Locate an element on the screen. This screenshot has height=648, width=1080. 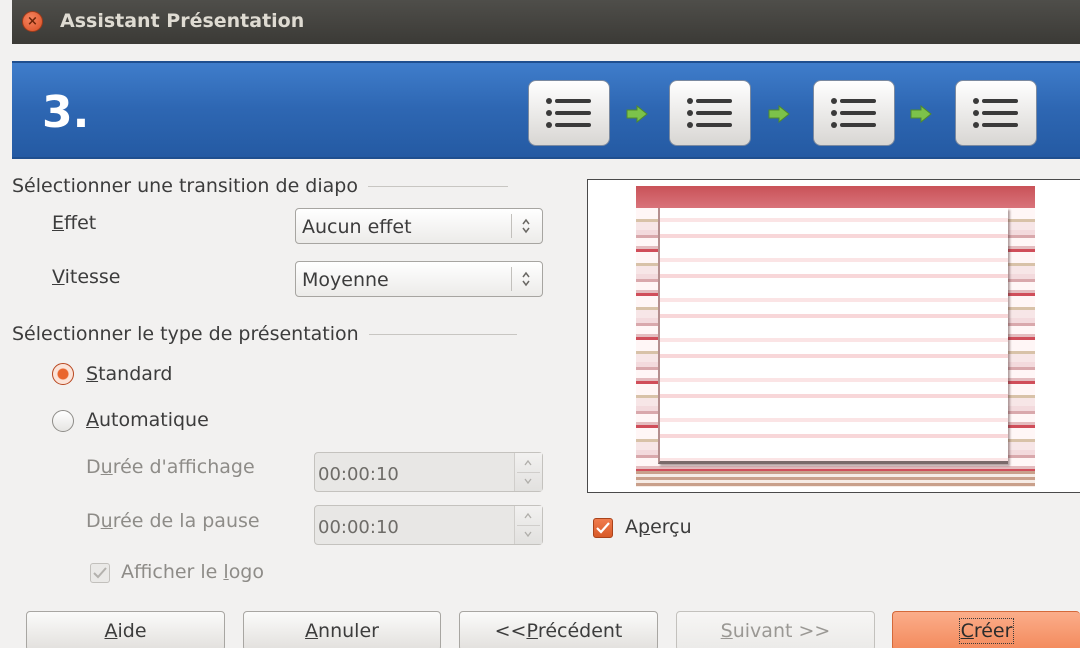
effect-value: Aucun effet is located at coordinates (357, 227).